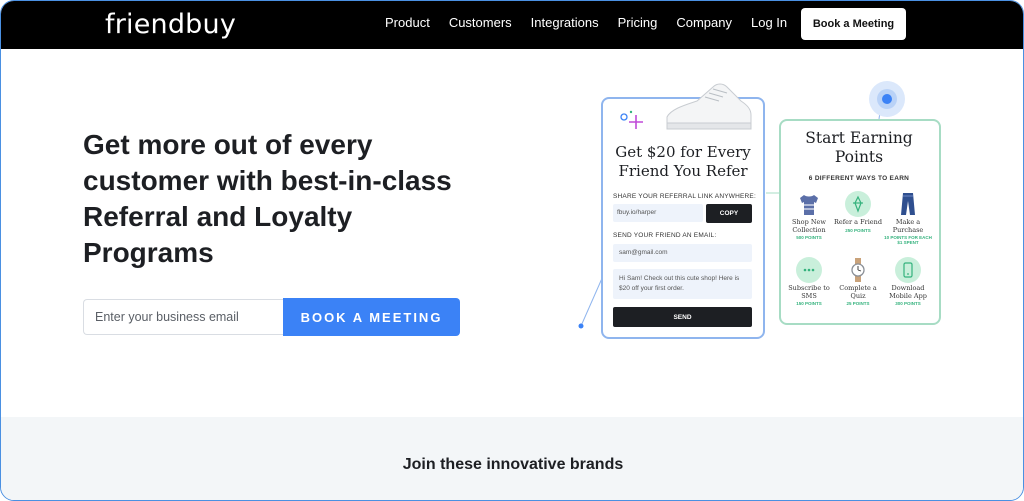 The height and width of the screenshot is (501, 1024). What do you see at coordinates (565, 22) in the screenshot?
I see `nav-link-integrations: Integrations` at bounding box center [565, 22].